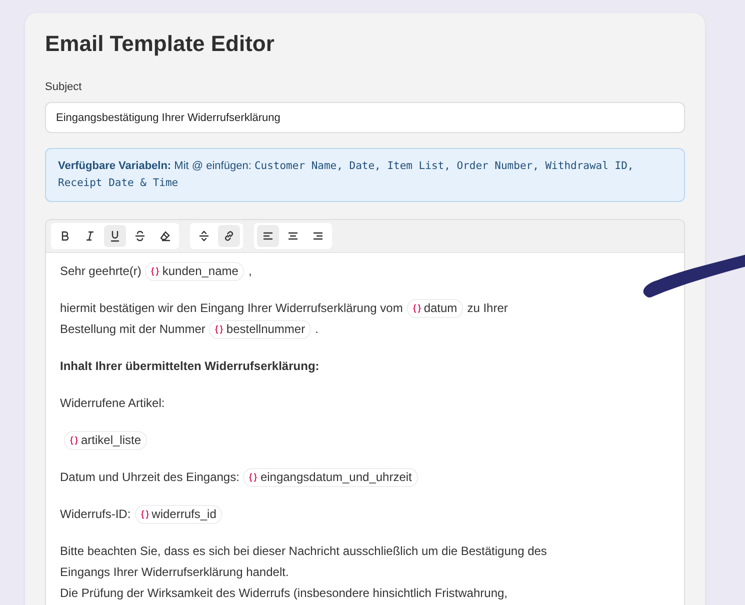  I want to click on align-left-button, so click(268, 236).